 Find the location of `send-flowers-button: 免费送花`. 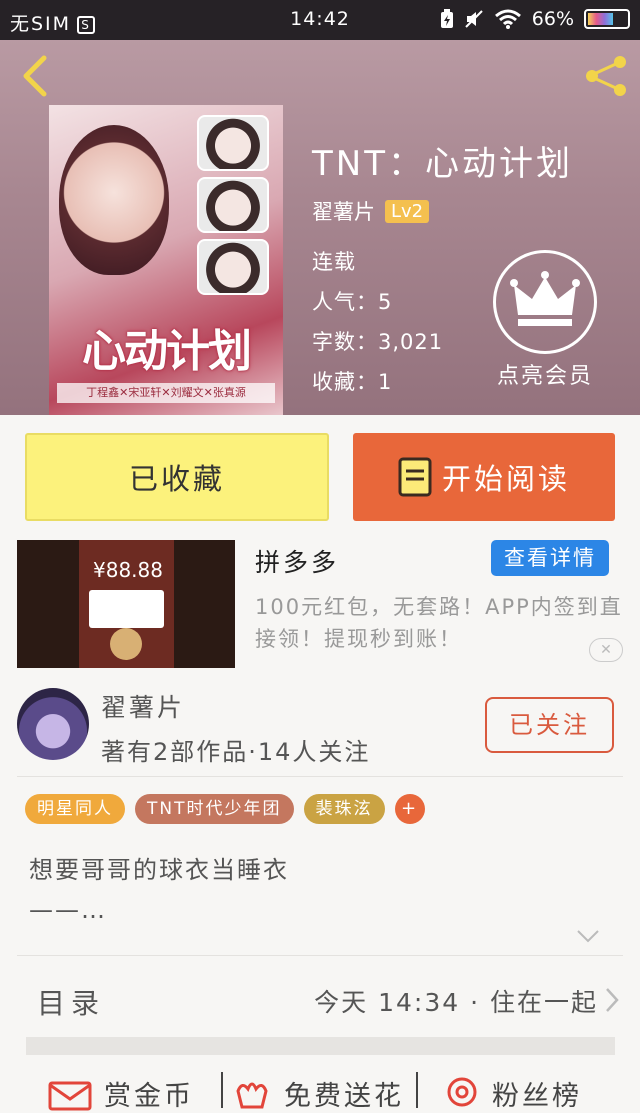

send-flowers-button: 免费送花 is located at coordinates (318, 1093).